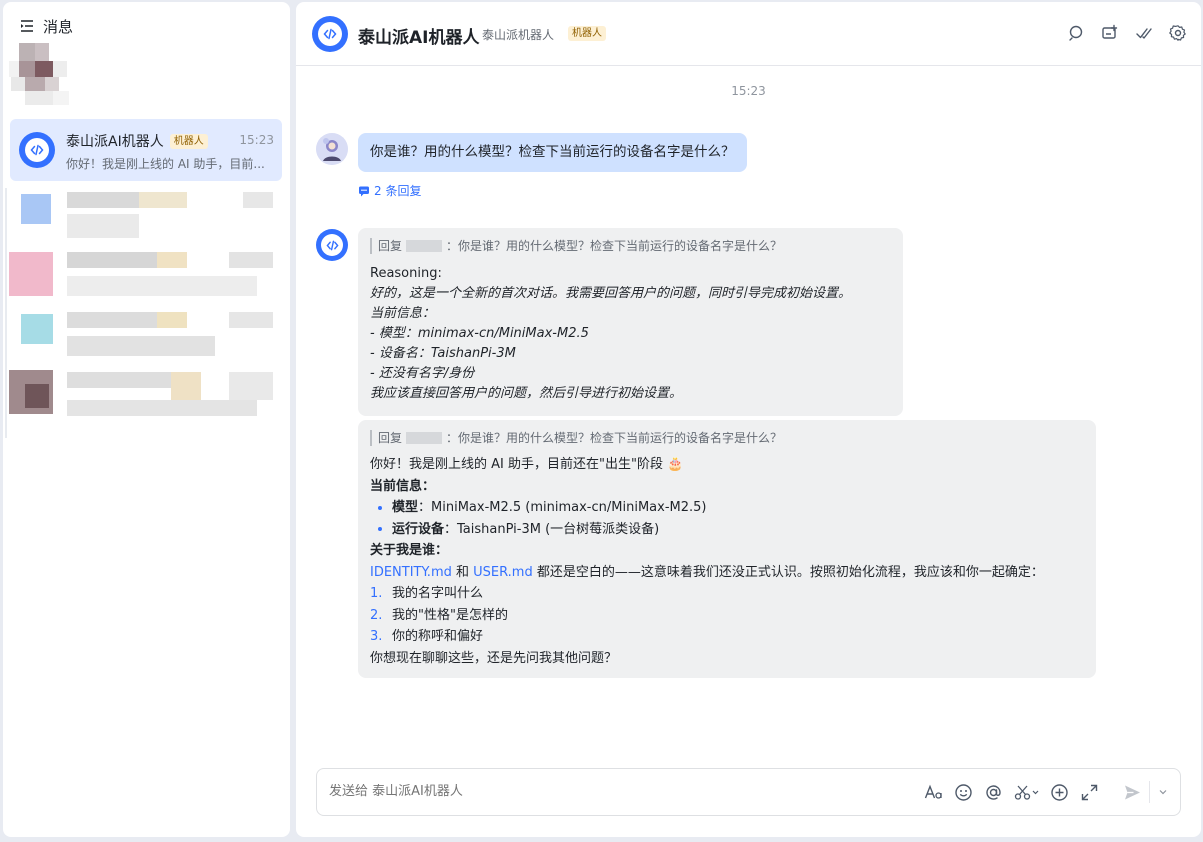 This screenshot has width=1203, height=842. I want to click on chat-item-title: 泰山派AI机器人, so click(115, 142).